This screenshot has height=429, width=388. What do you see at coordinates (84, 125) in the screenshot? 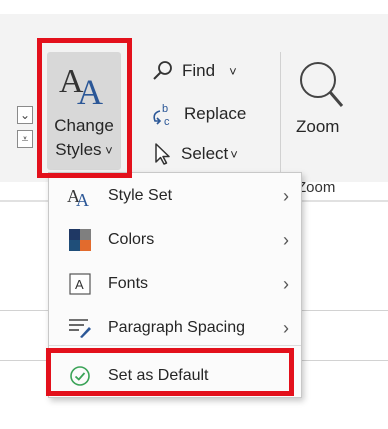
I see `change-styles-label-line1: Change` at bounding box center [84, 125].